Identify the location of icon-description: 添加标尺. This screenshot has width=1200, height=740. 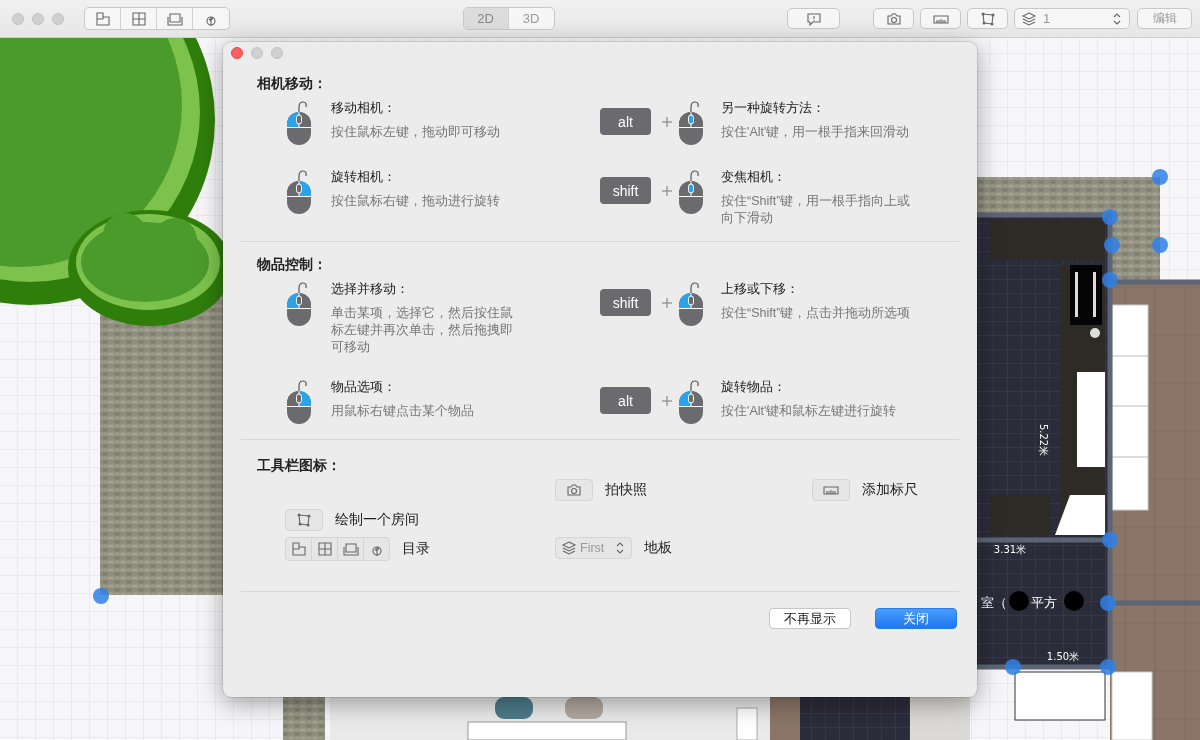
(890, 490).